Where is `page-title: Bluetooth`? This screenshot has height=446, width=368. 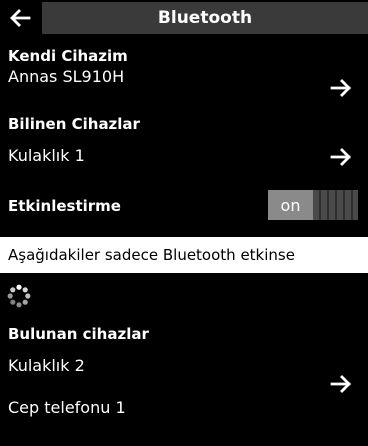 page-title: Bluetooth is located at coordinates (205, 18).